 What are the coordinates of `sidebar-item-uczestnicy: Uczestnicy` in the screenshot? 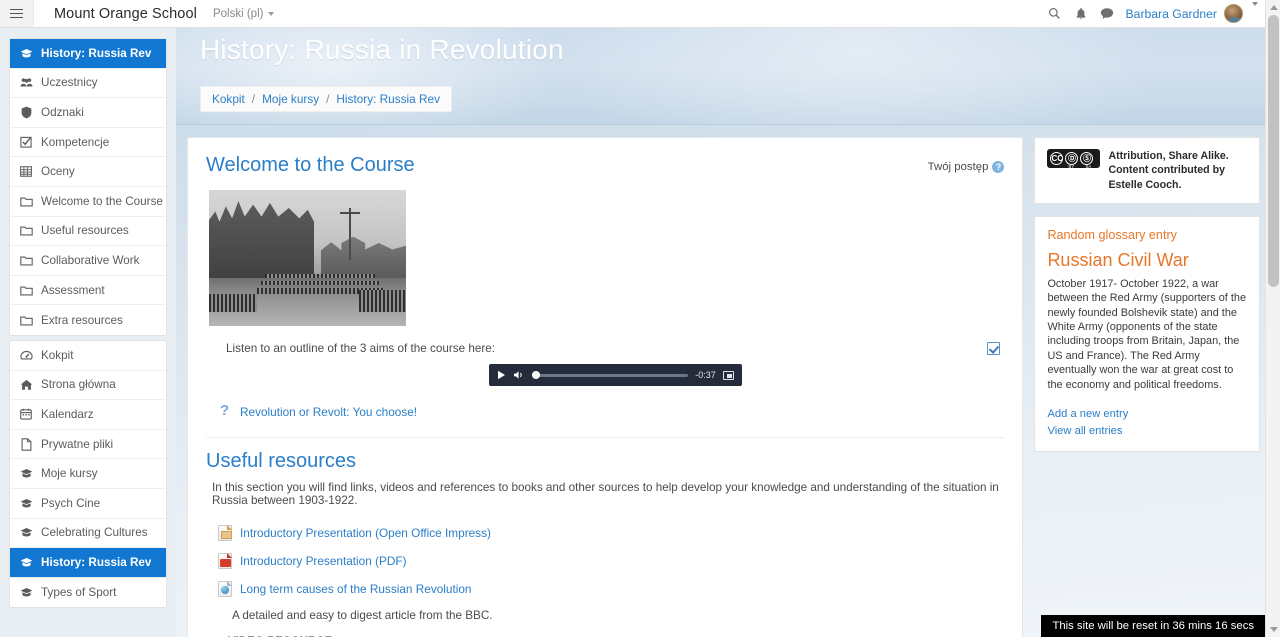 It's located at (88, 84).